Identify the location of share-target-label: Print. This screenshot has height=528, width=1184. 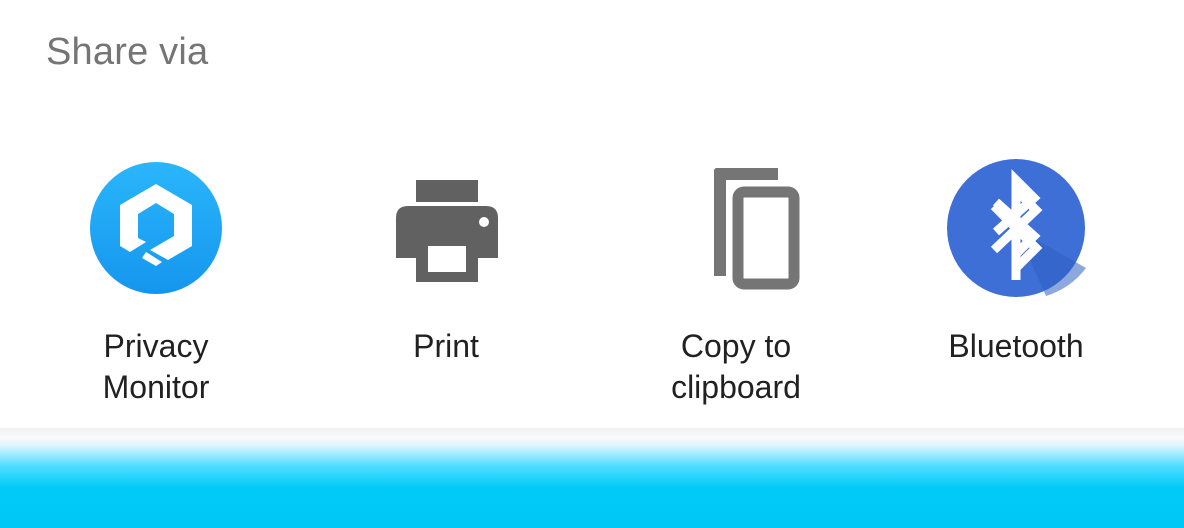
(446, 346).